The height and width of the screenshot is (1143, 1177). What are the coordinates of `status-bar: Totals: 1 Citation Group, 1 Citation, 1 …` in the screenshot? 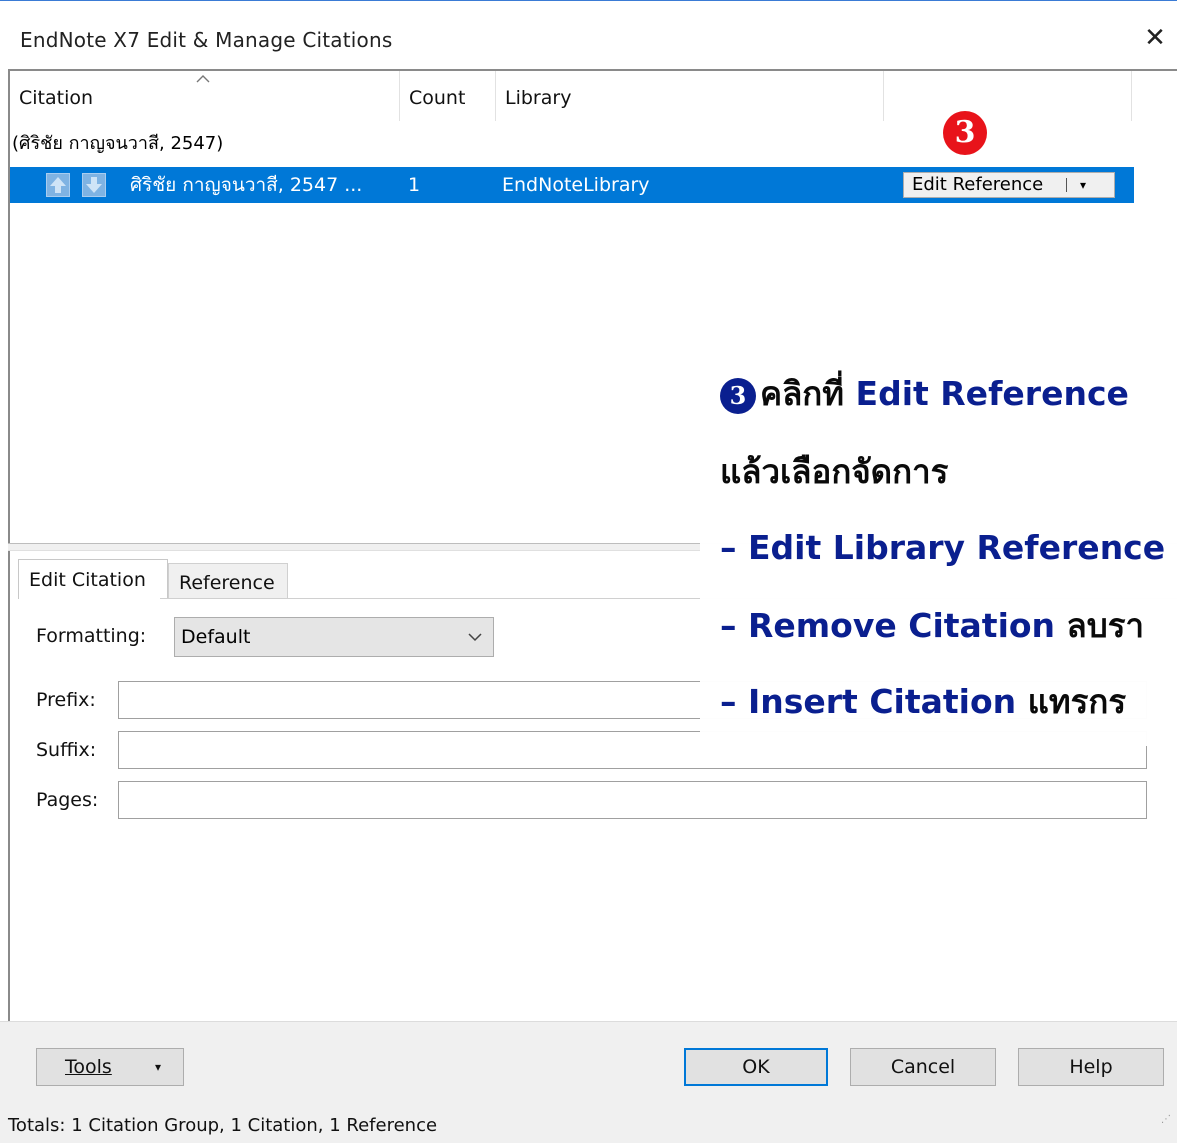 It's located at (588, 1124).